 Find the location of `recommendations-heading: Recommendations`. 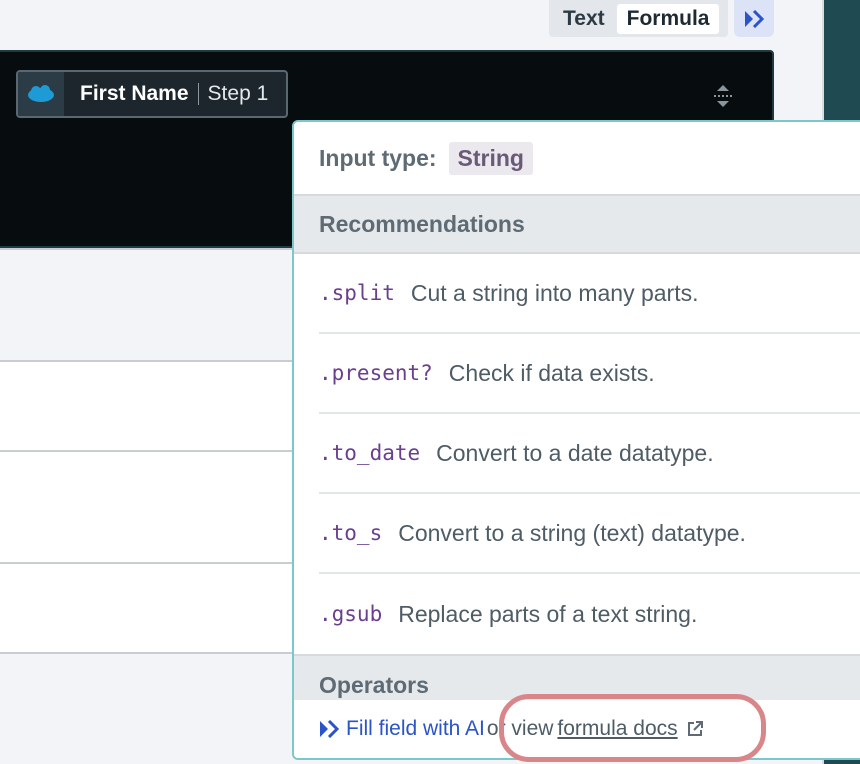

recommendations-heading: Recommendations is located at coordinates (577, 225).